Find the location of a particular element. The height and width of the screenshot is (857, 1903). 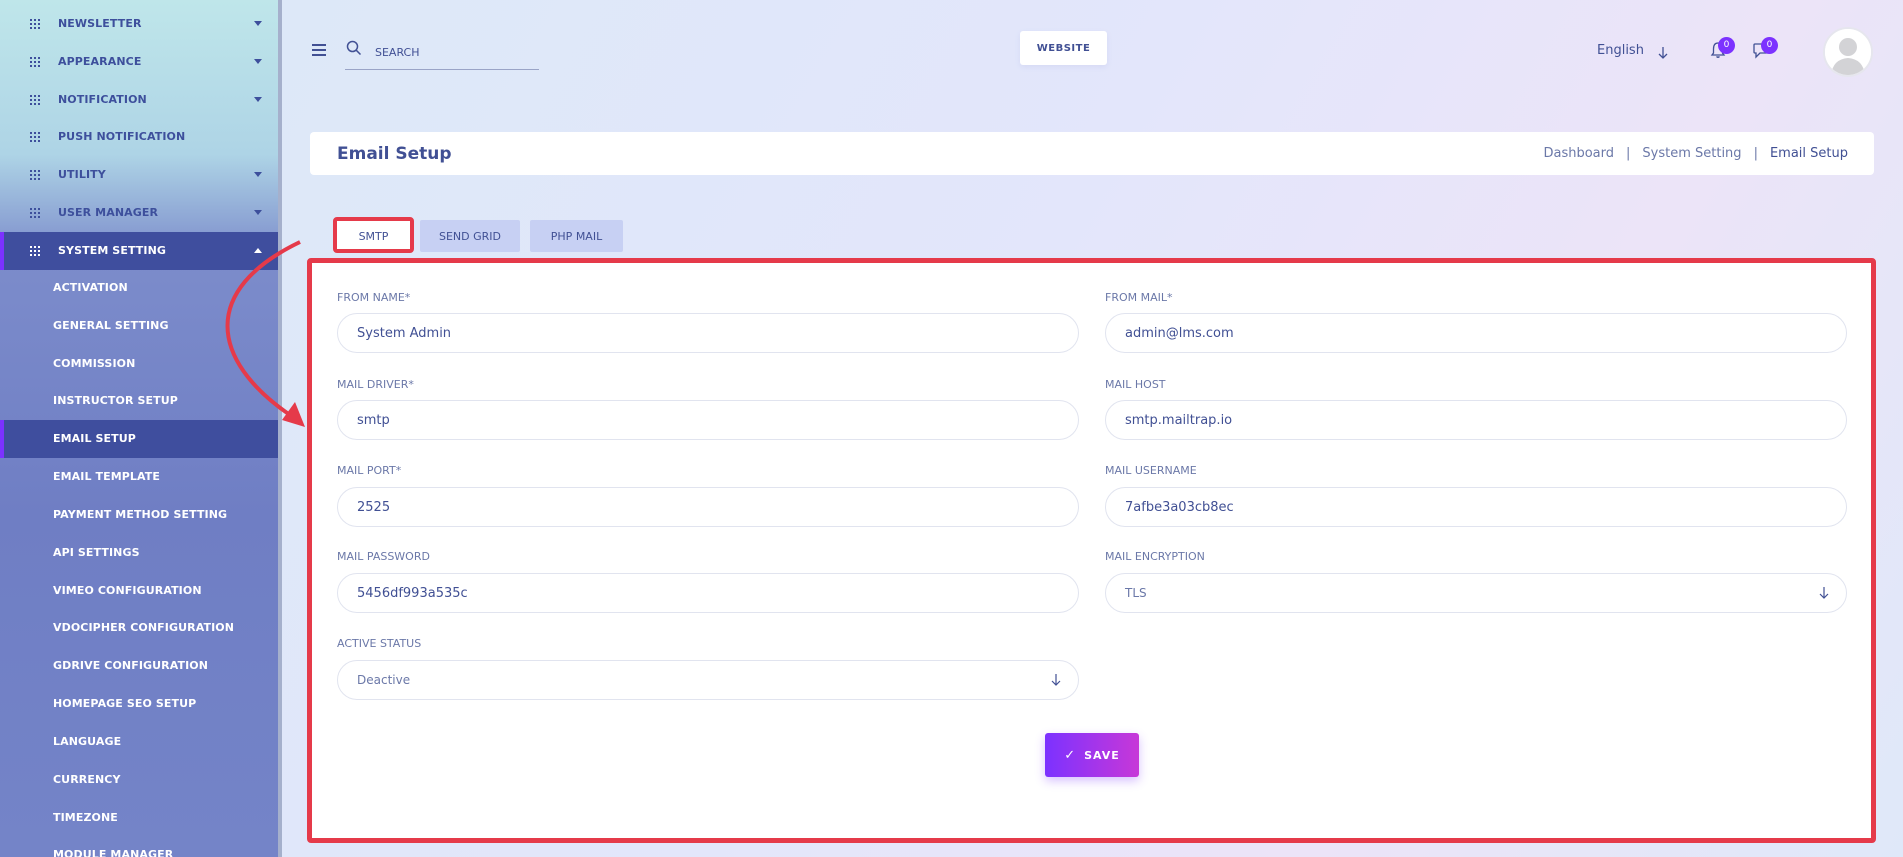

sidebar-subitem-activation: ACTIVATION is located at coordinates (140, 288).